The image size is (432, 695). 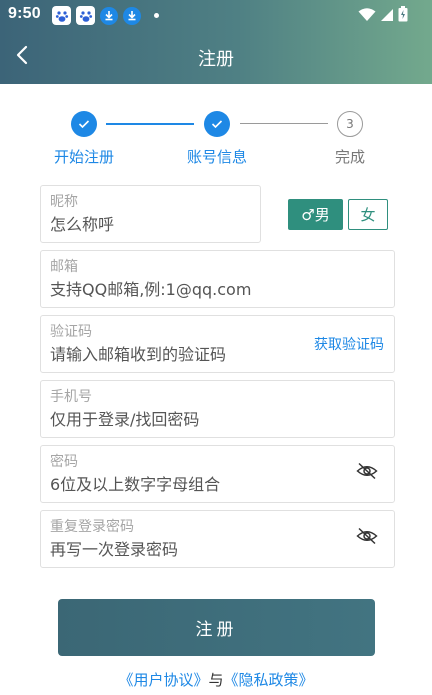 I want to click on step-2-check-icon, so click(x=217, y=124).